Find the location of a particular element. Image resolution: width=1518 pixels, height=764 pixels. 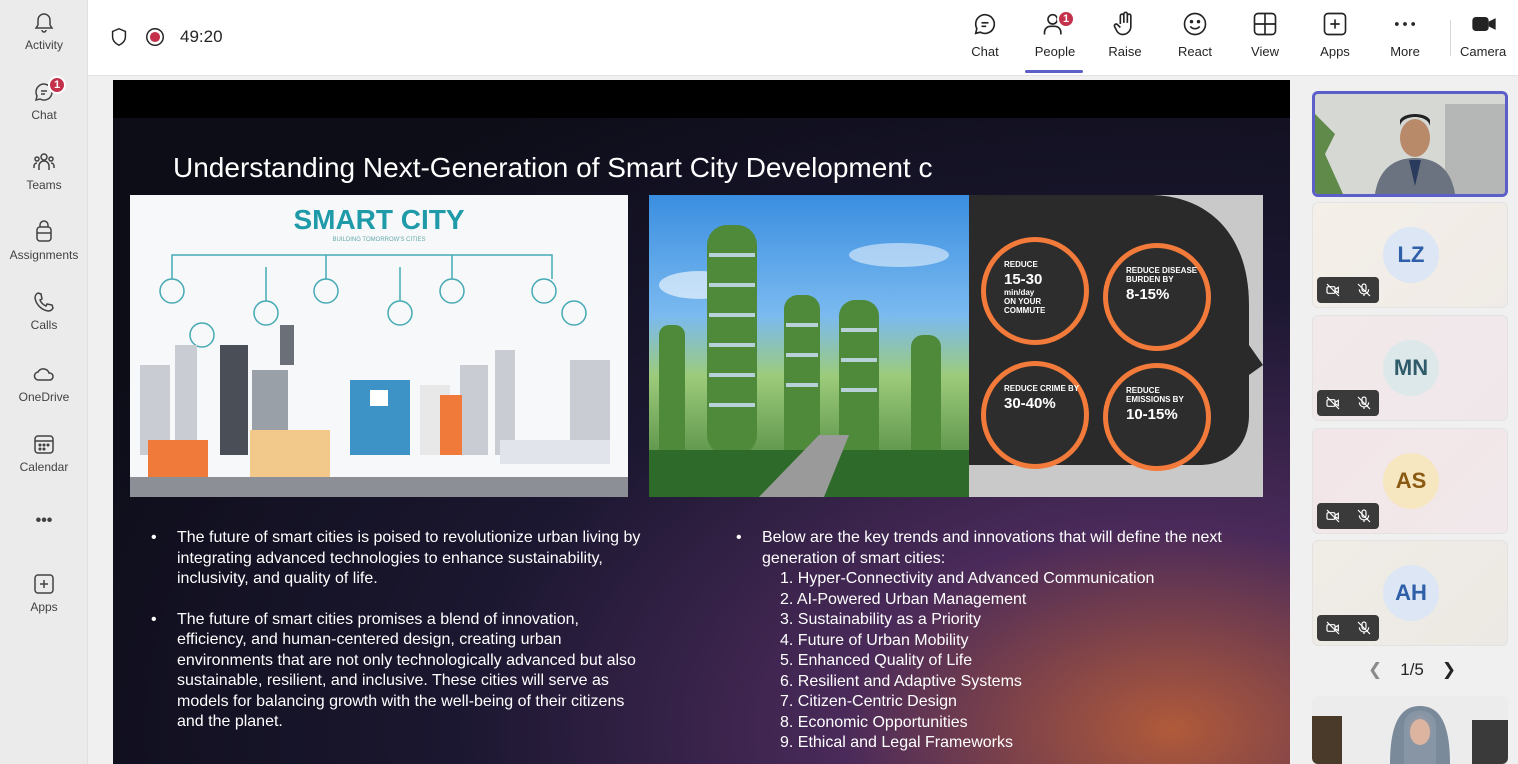

rail-item-teams: Teams is located at coordinates (44, 183).